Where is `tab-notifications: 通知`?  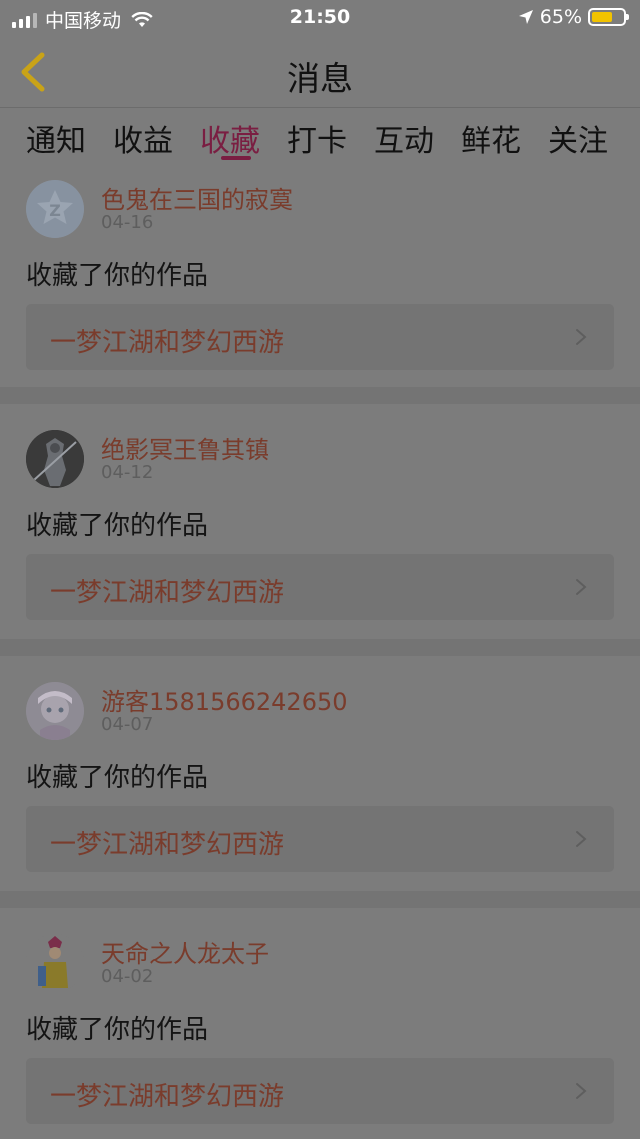 tab-notifications: 通知 is located at coordinates (56, 138).